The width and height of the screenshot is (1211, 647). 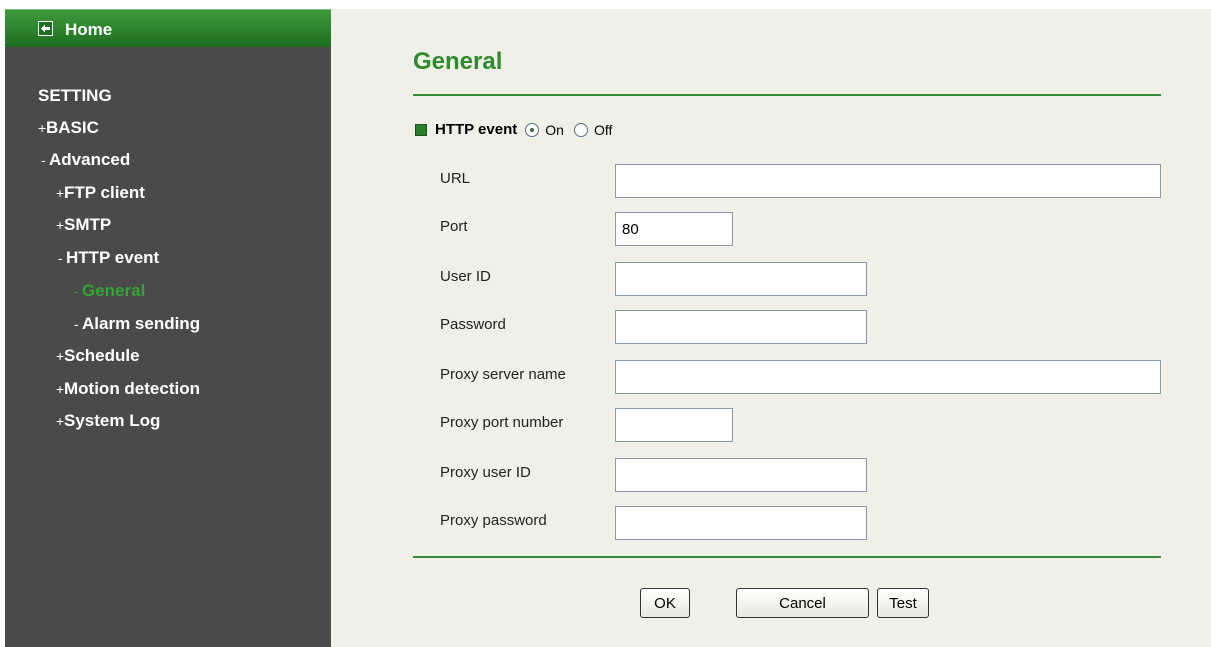 I want to click on home-link: Home, so click(x=168, y=28).